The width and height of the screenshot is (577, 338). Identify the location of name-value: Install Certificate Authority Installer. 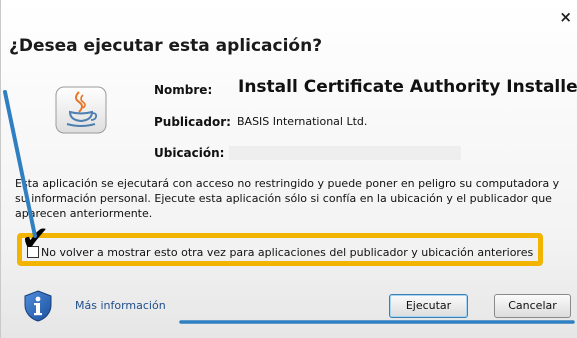
(407, 87).